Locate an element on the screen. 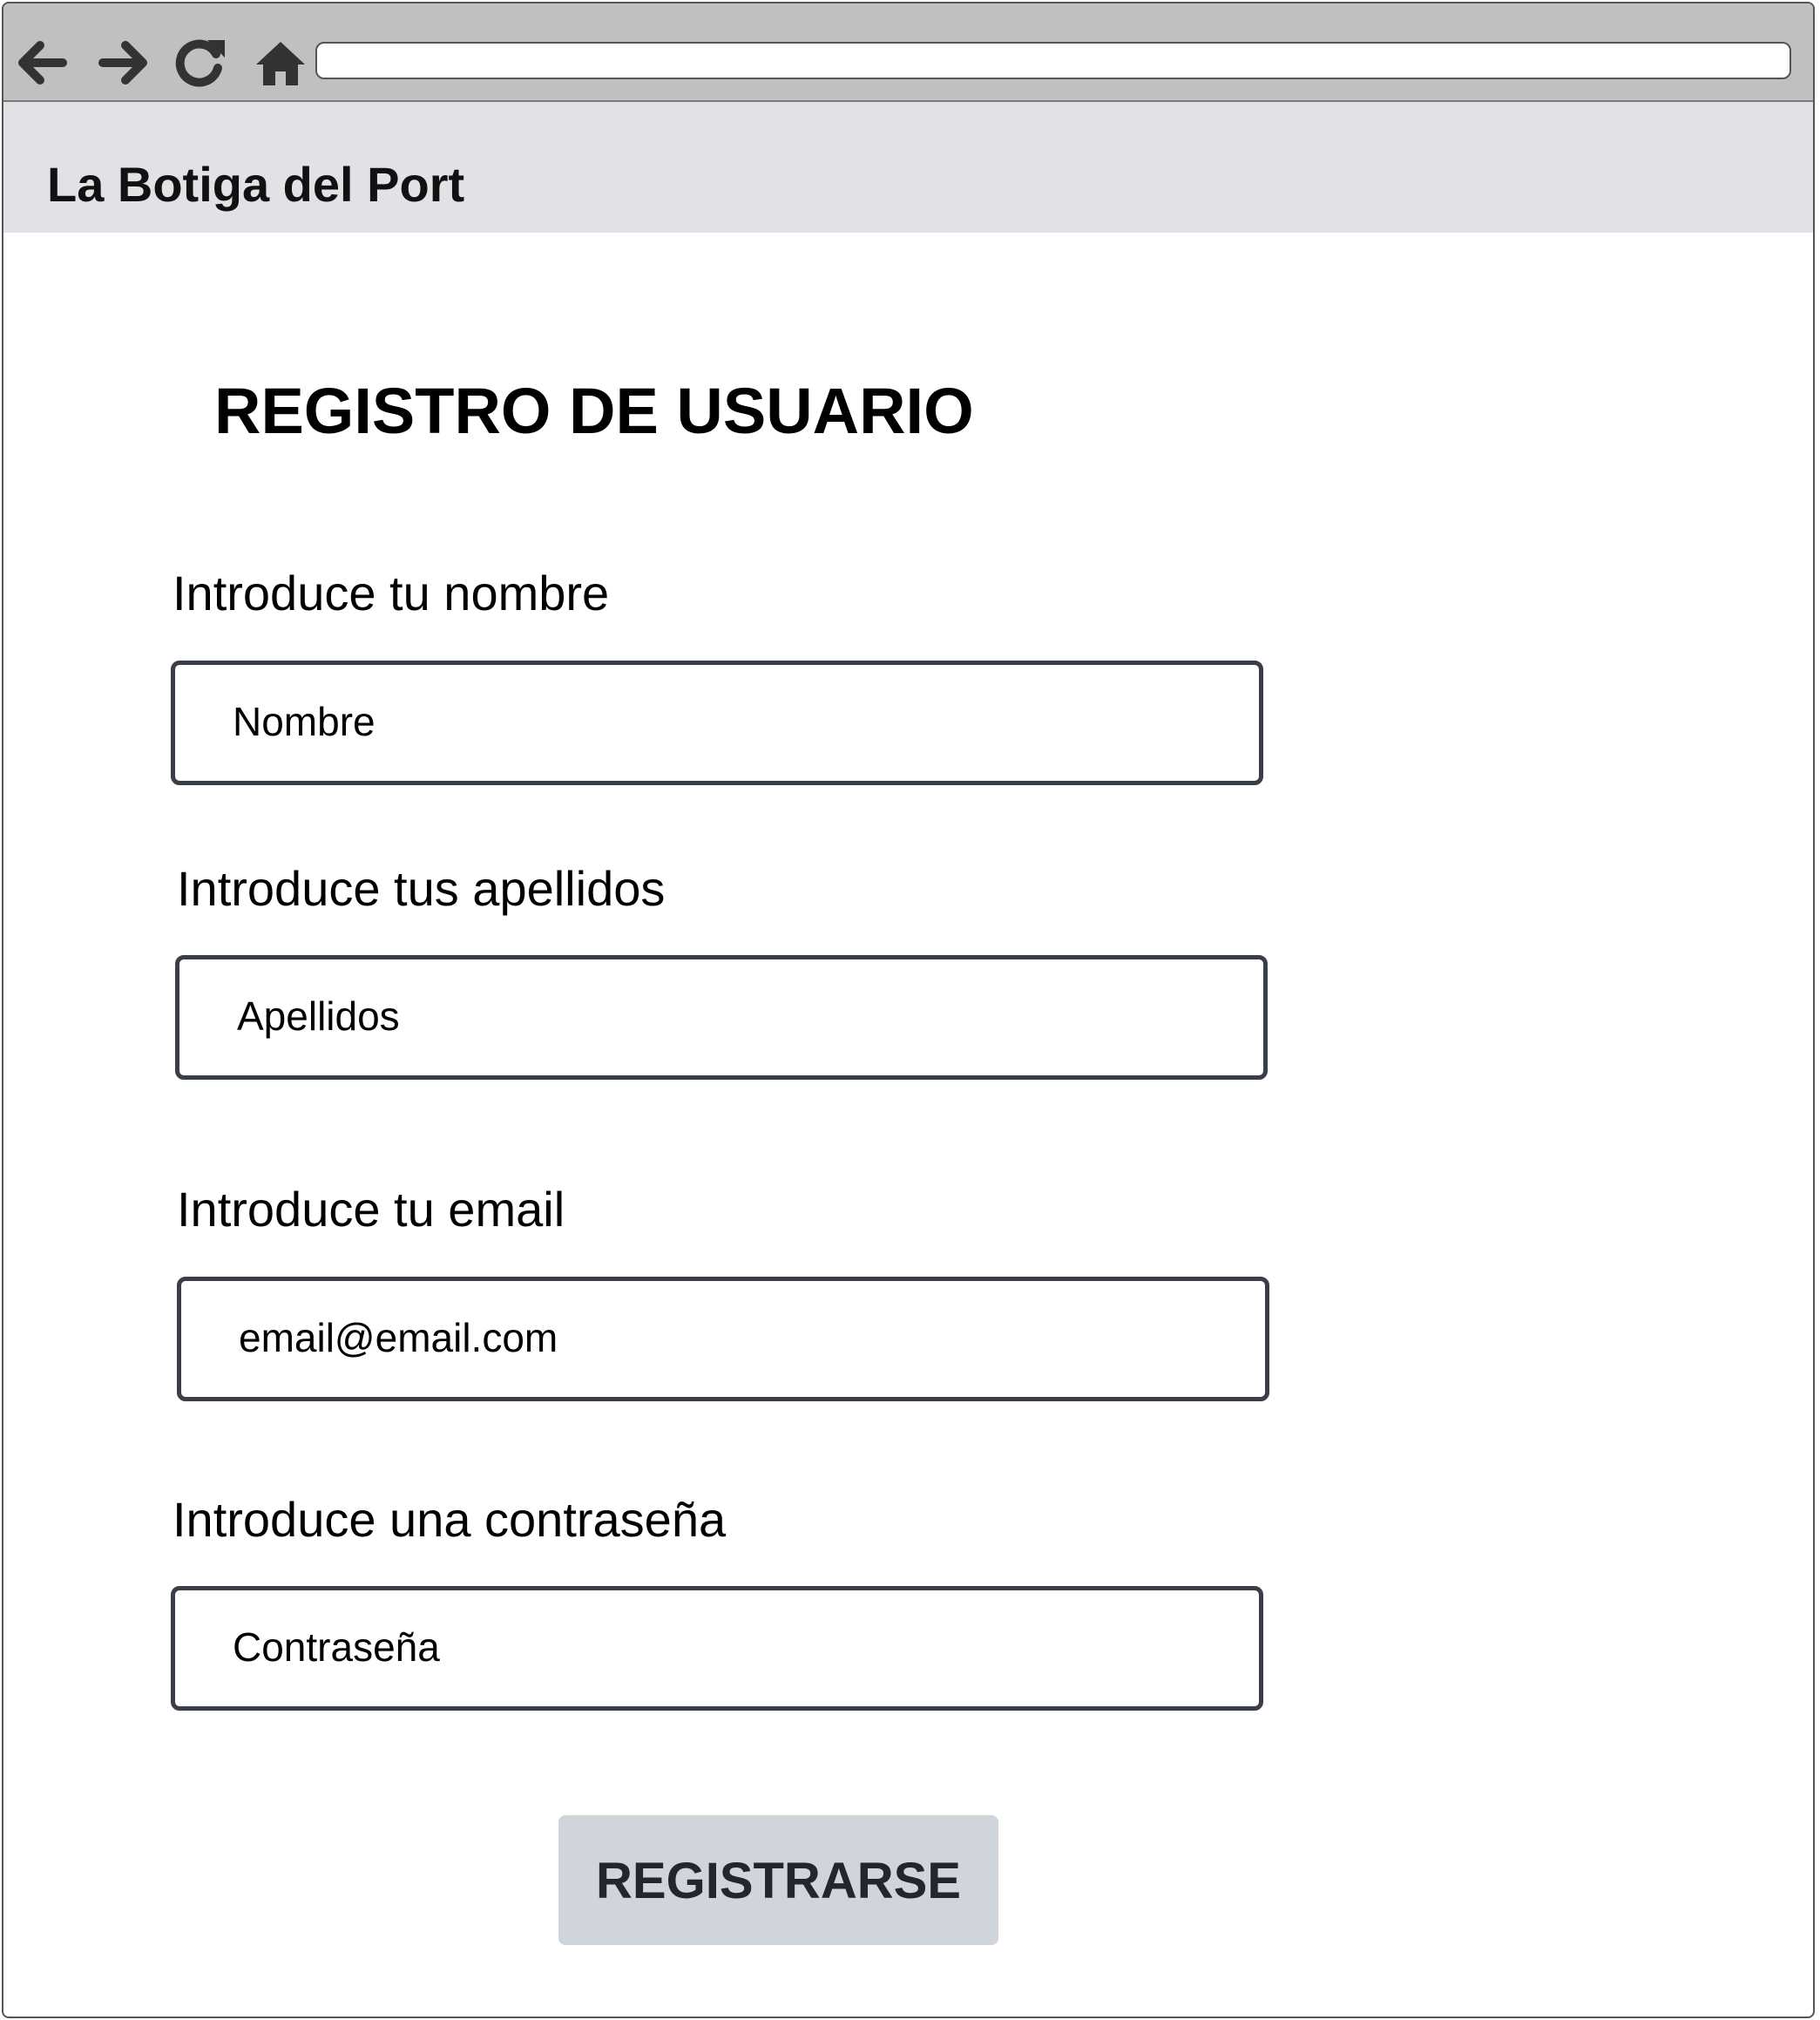 The height and width of the screenshot is (2020, 1820). surname-input: Apellidos is located at coordinates (721, 1017).